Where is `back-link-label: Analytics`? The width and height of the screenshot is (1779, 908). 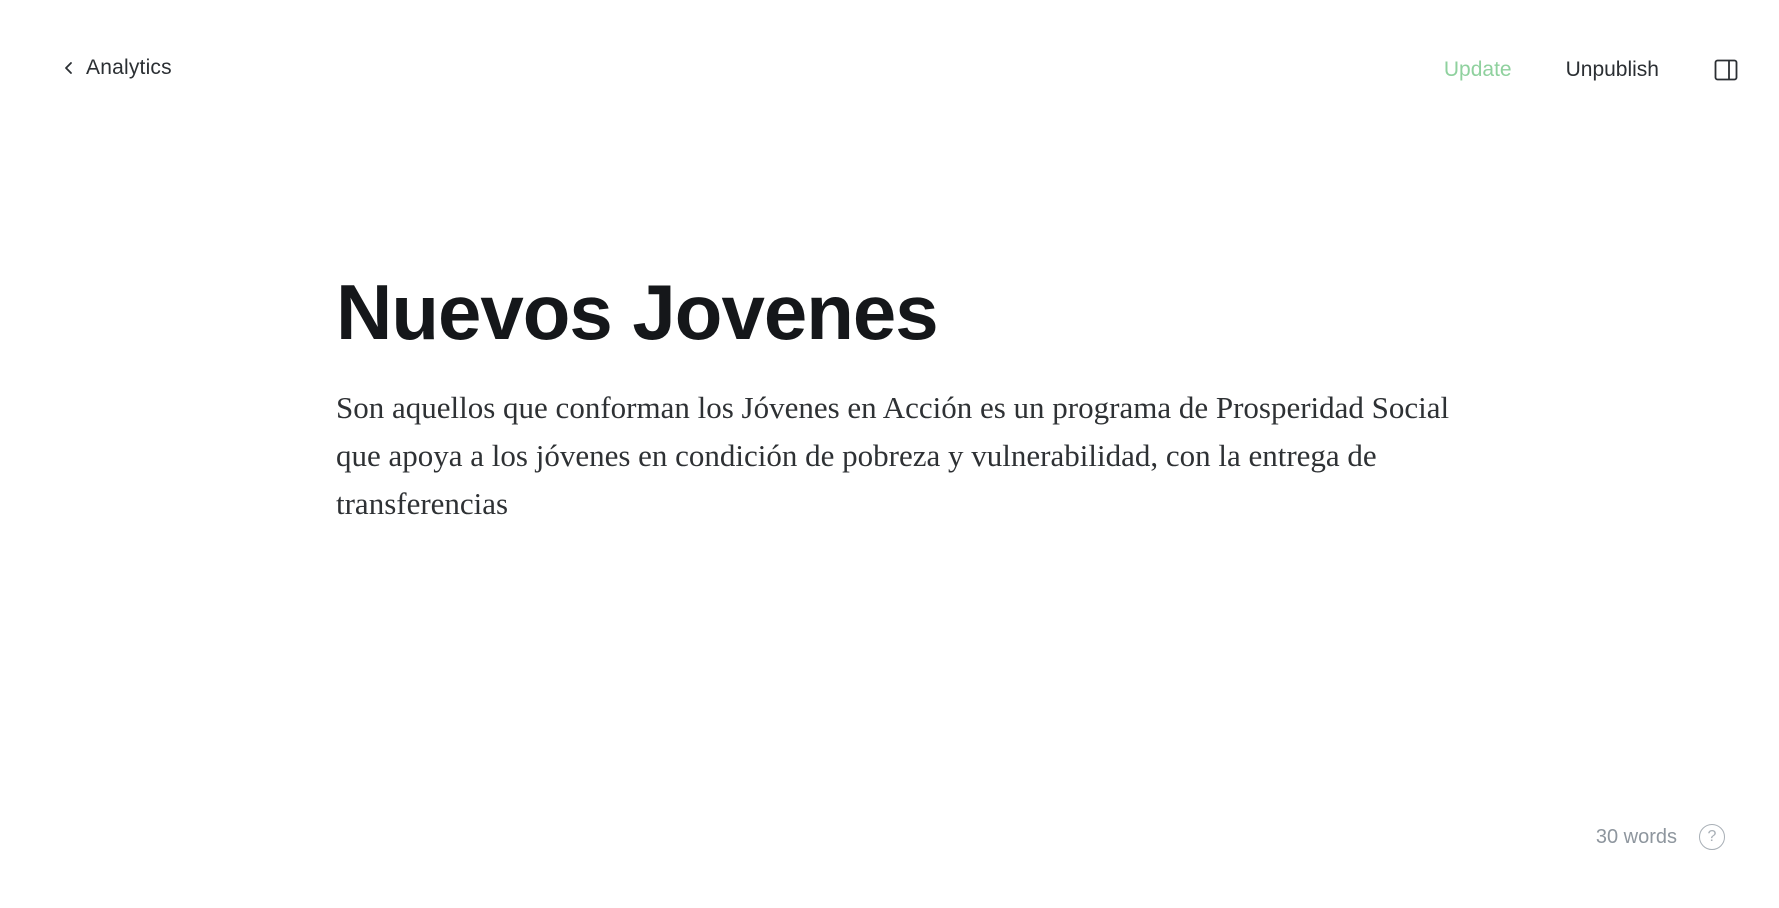
back-link-label: Analytics is located at coordinates (129, 67).